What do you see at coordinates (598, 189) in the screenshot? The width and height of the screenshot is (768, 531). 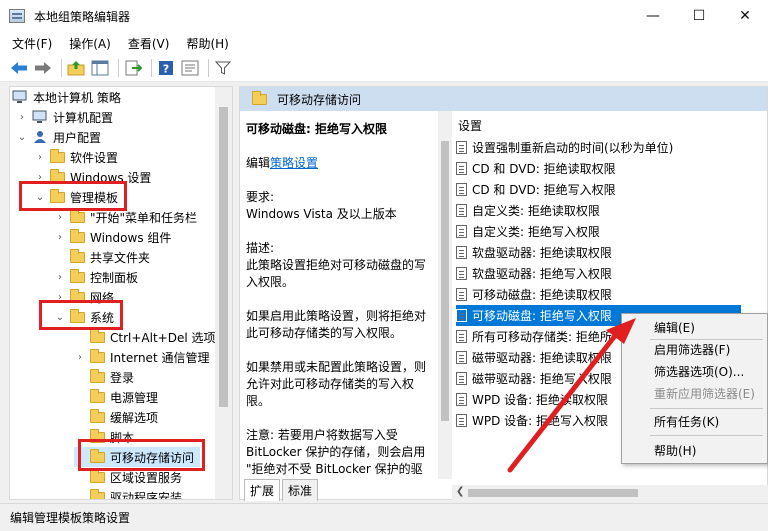 I see `setting-row: CD 和 DVD: 拒绝写入权限` at bounding box center [598, 189].